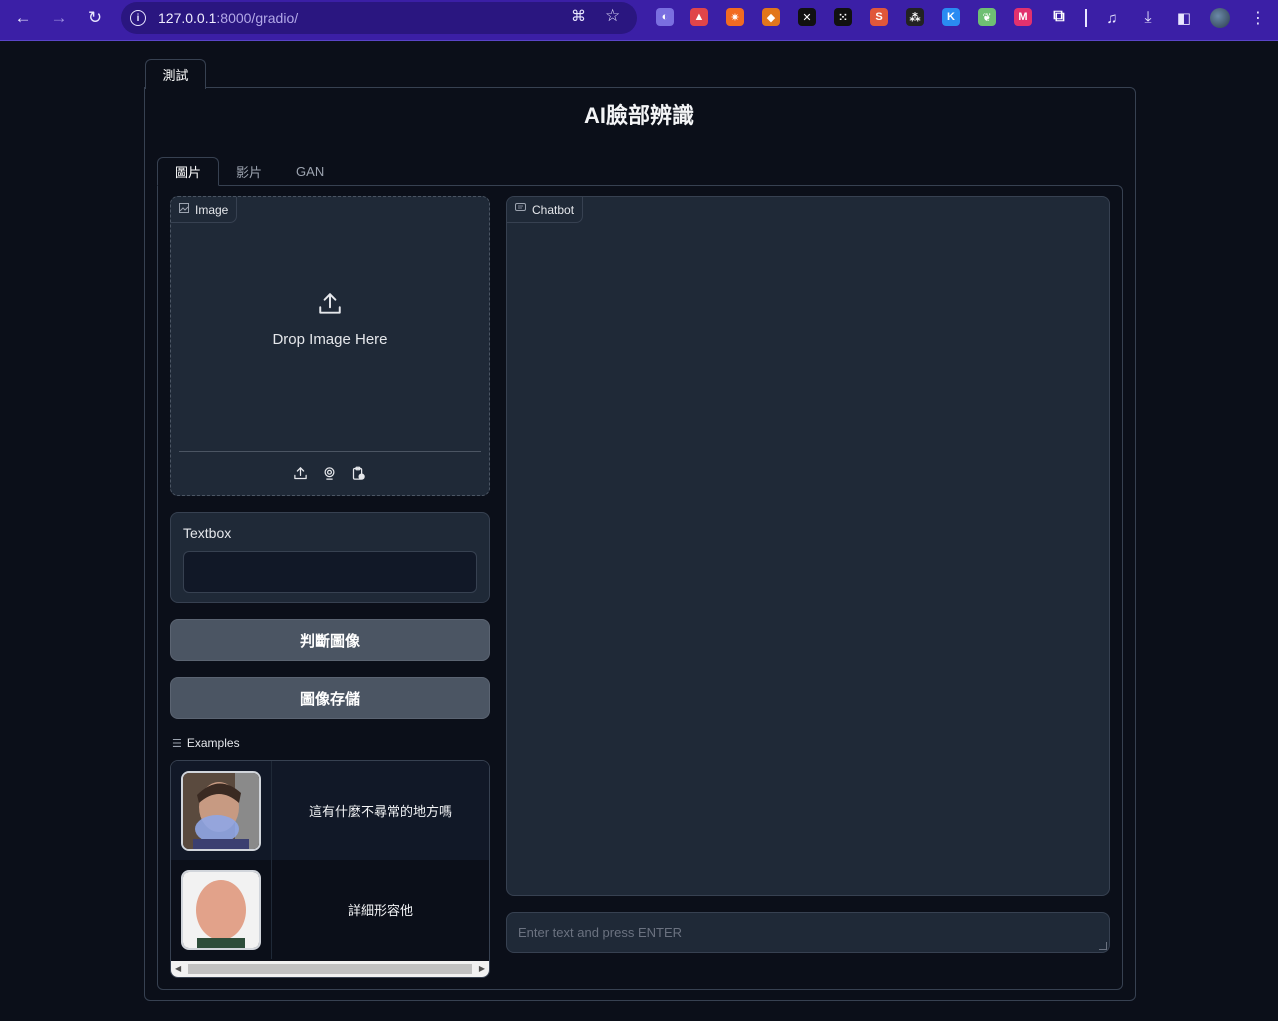 The width and height of the screenshot is (1278, 1021). I want to click on example-thumbnail-bald-man, so click(221, 909).